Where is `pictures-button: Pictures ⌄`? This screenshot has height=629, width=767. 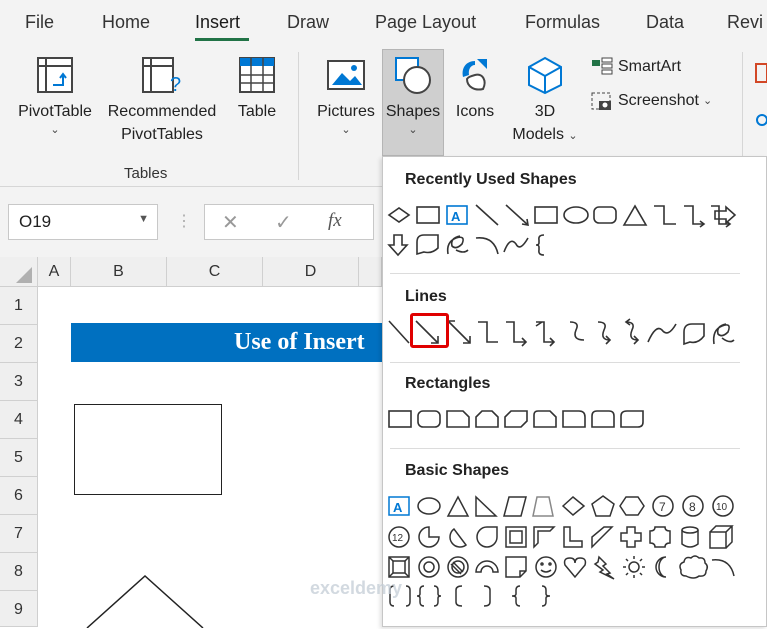 pictures-button: Pictures ⌄ is located at coordinates (346, 95).